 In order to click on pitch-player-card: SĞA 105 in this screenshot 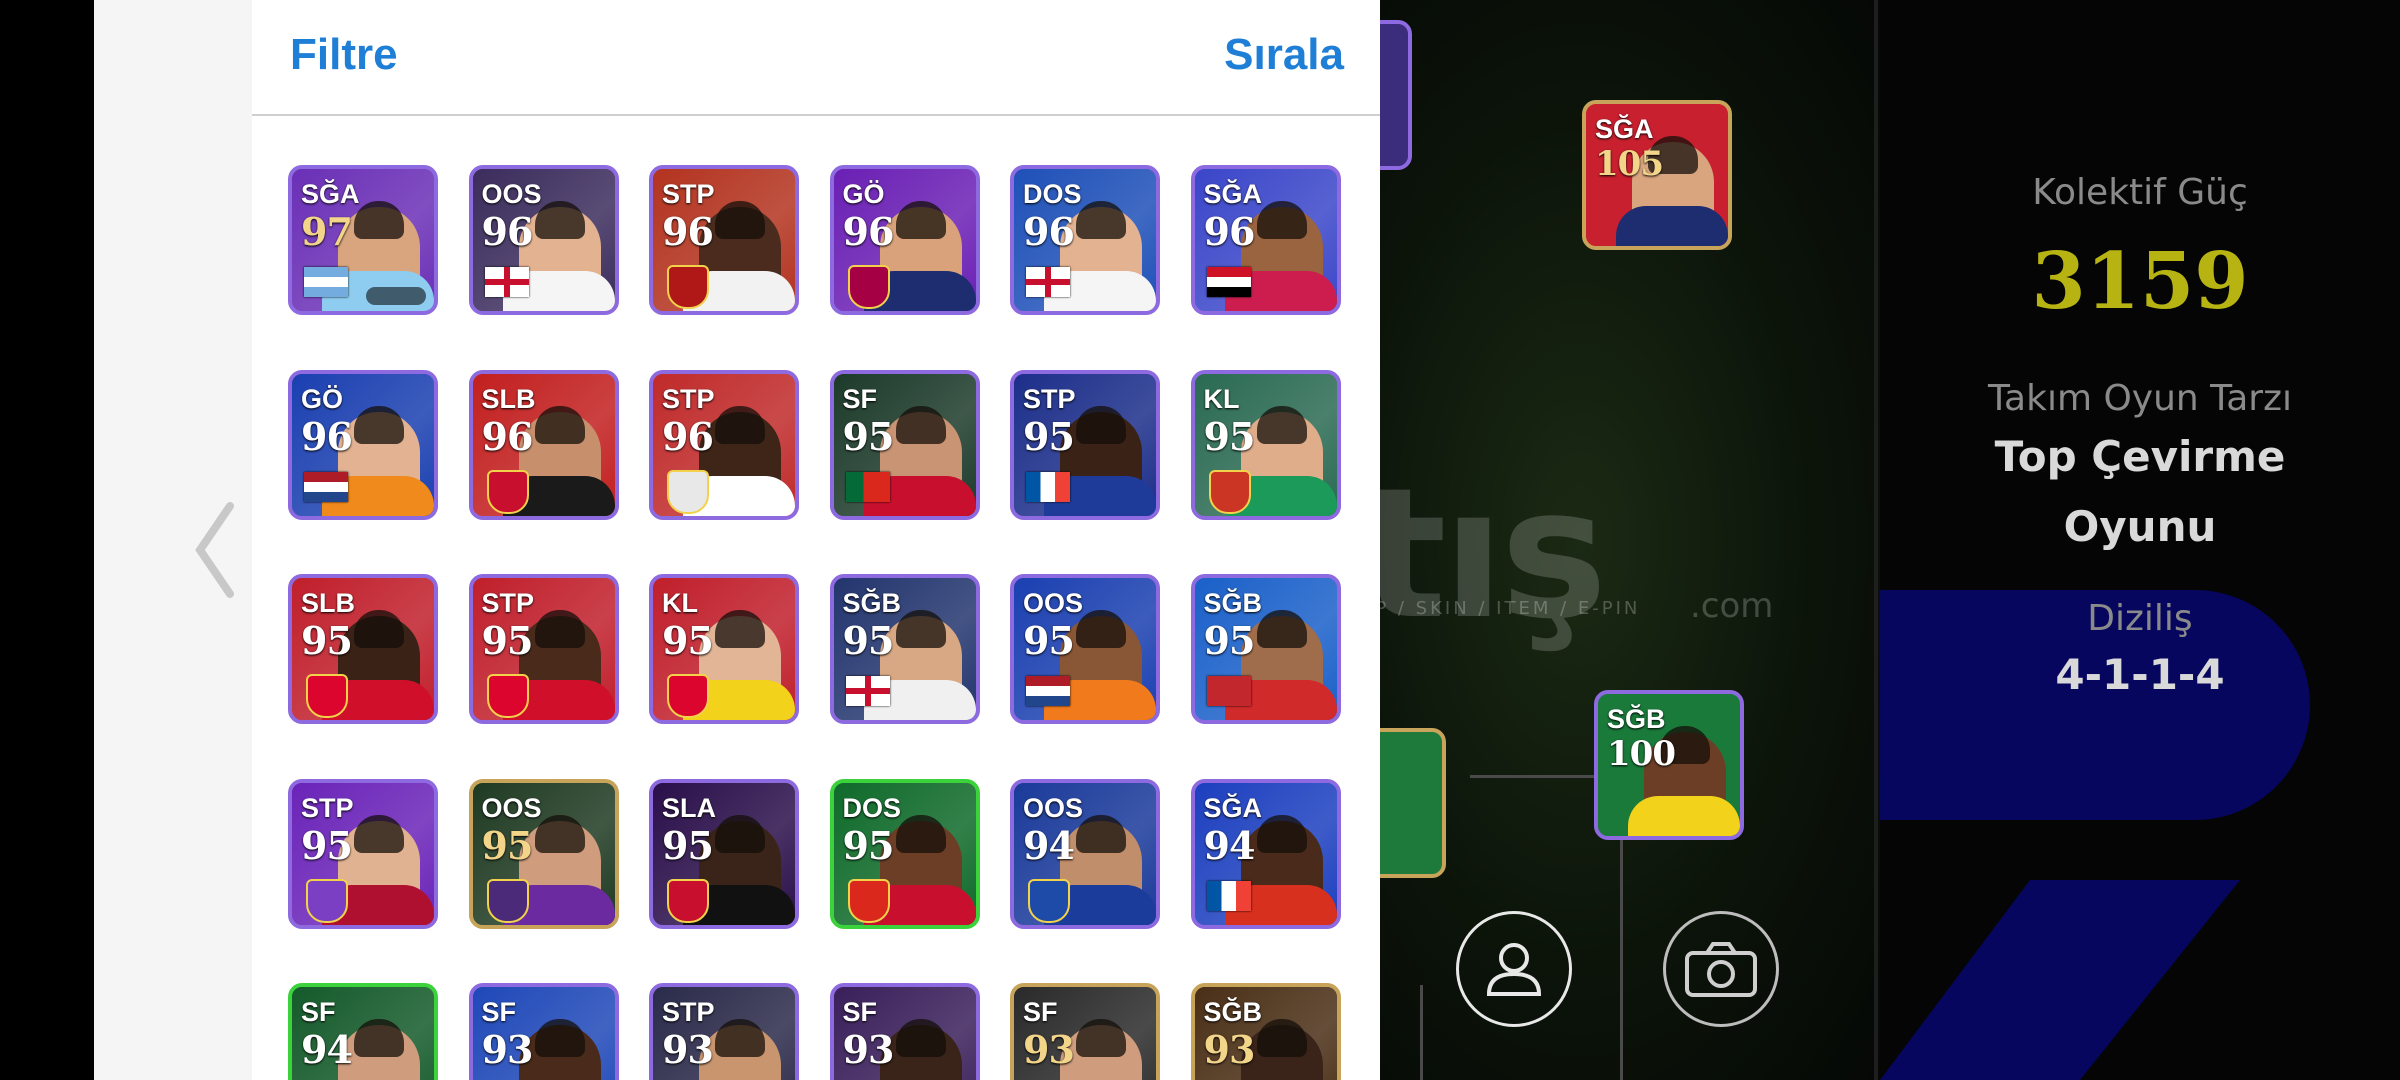, I will do `click(1657, 175)`.